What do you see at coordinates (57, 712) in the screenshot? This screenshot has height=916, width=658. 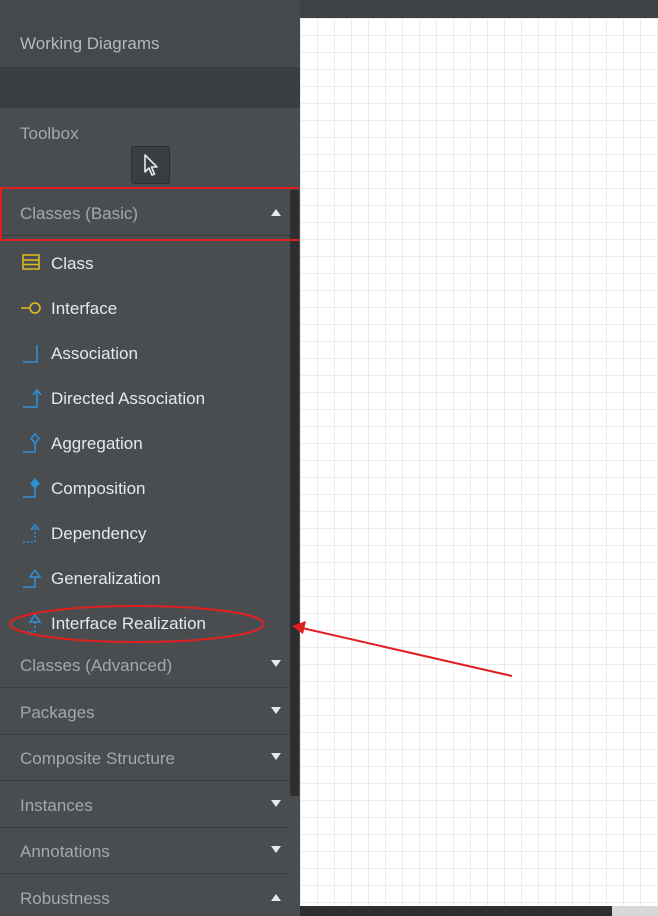 I see `section-title: Packages` at bounding box center [57, 712].